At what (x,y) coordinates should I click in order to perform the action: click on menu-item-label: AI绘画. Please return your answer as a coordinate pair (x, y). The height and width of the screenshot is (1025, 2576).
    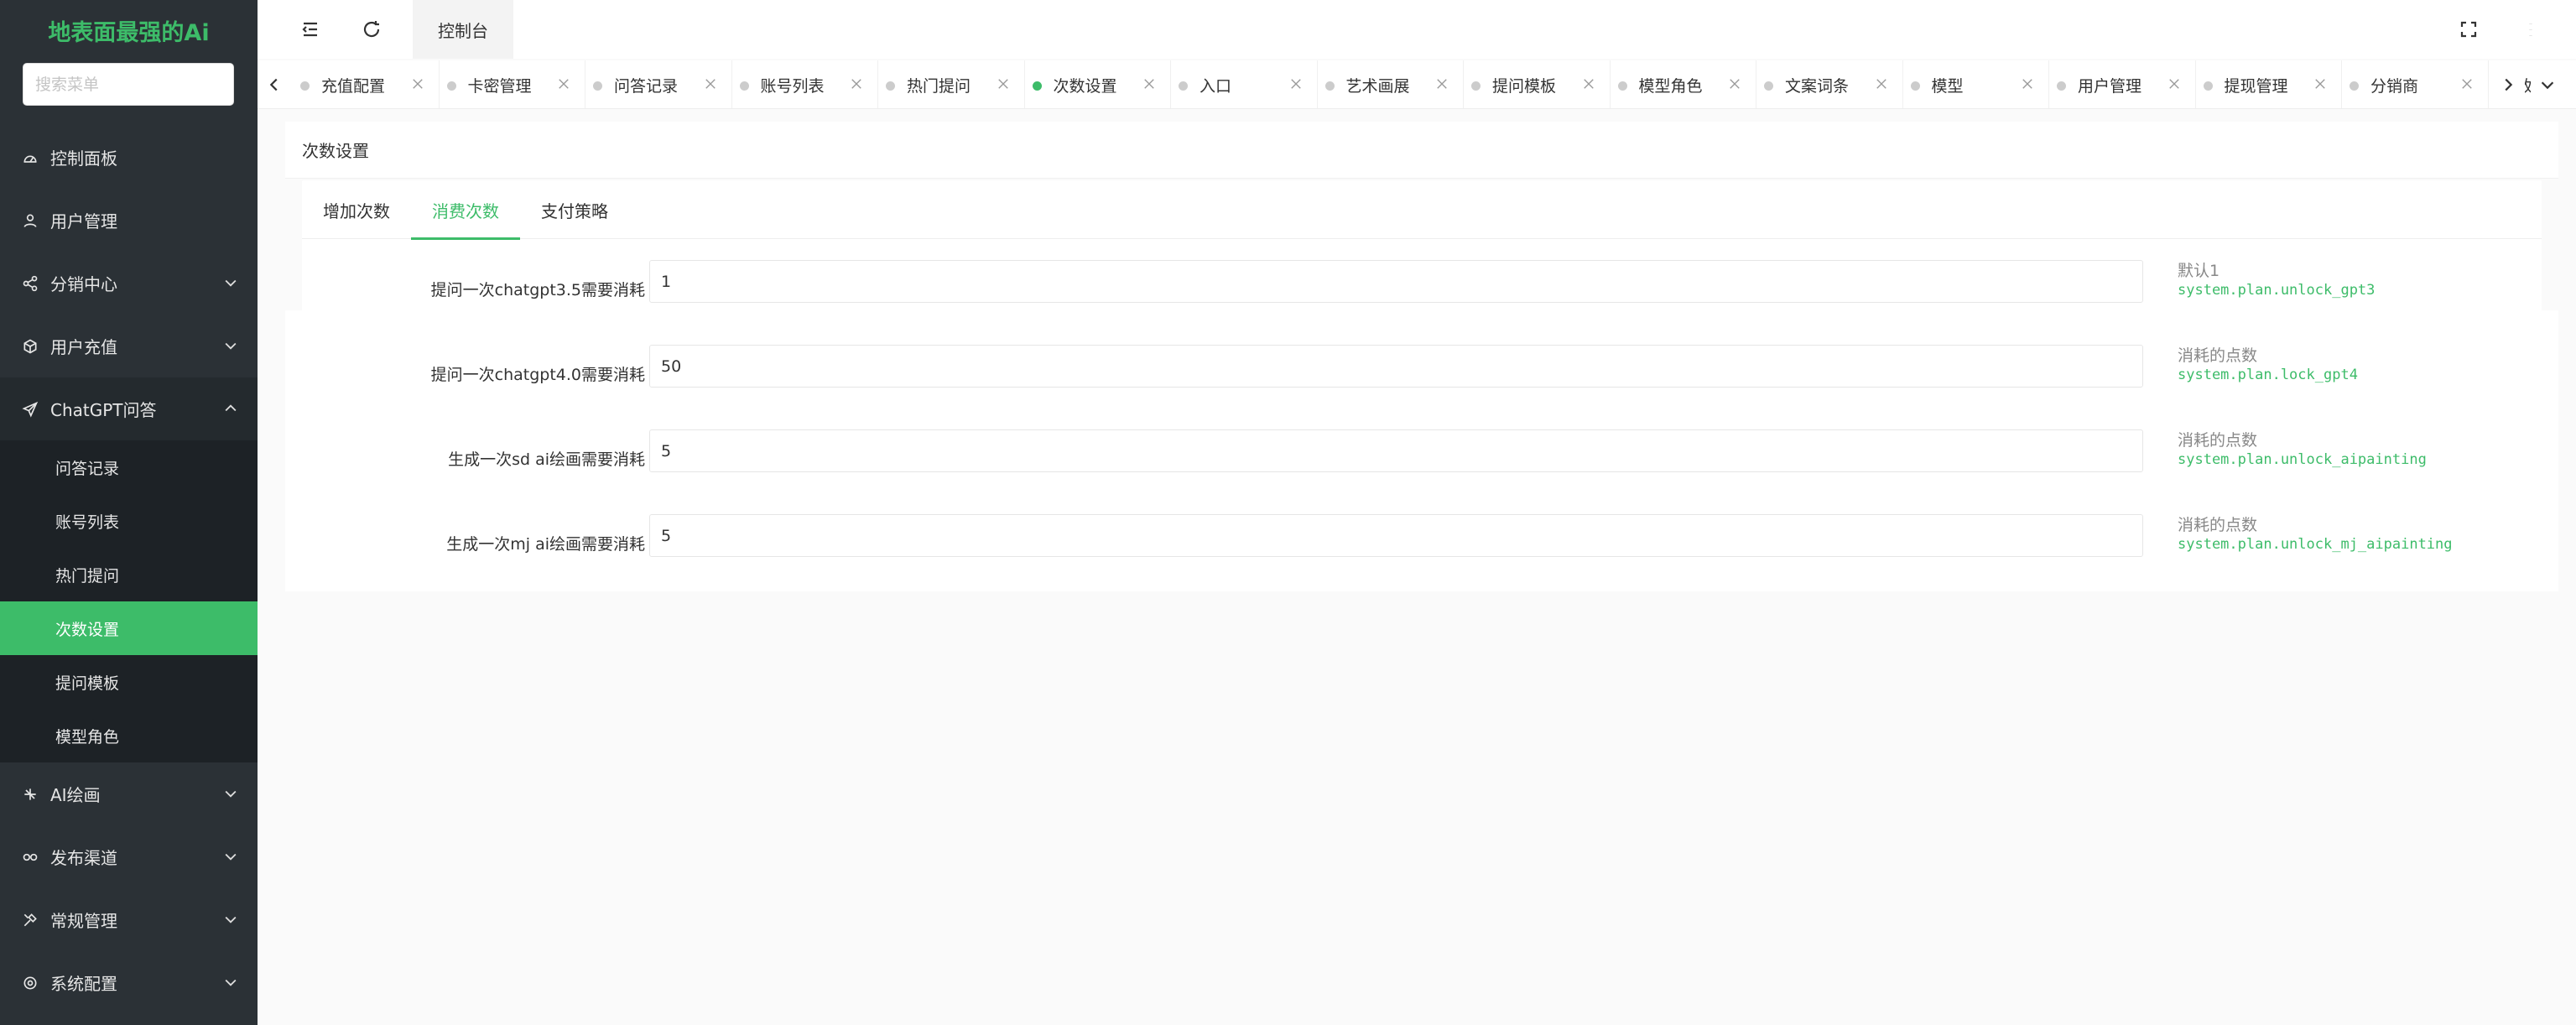
    Looking at the image, I should click on (75, 795).